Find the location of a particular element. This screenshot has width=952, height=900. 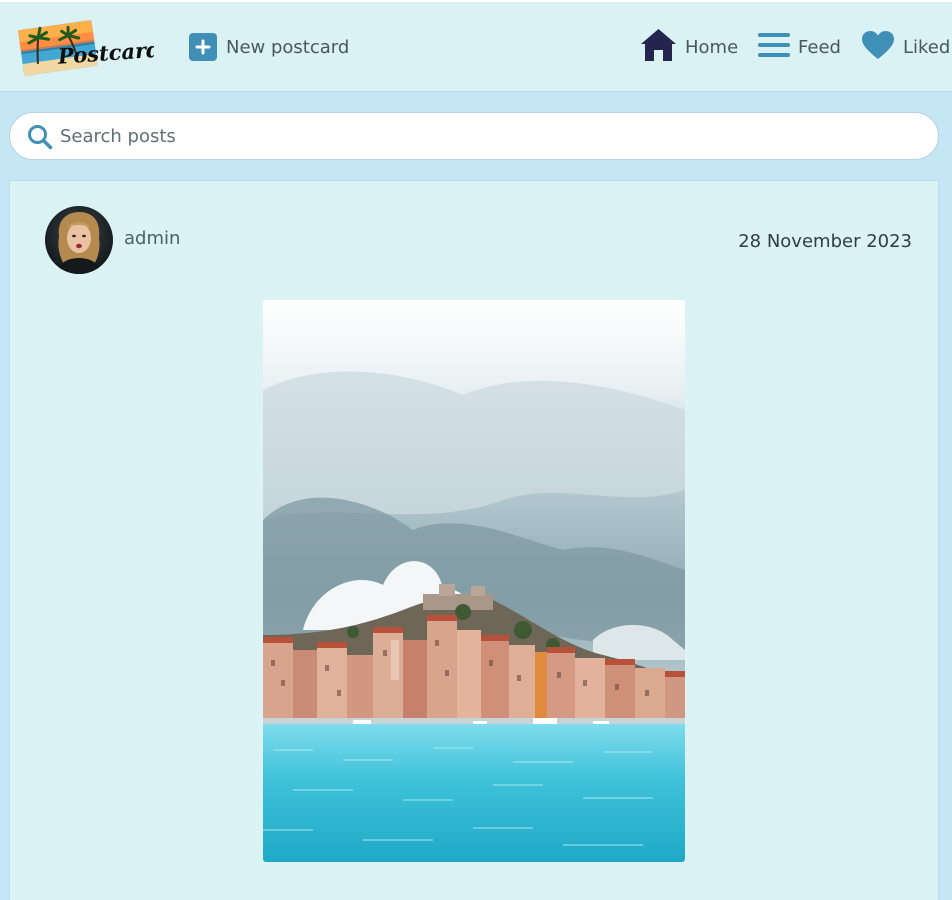

heart-icon is located at coordinates (878, 47).